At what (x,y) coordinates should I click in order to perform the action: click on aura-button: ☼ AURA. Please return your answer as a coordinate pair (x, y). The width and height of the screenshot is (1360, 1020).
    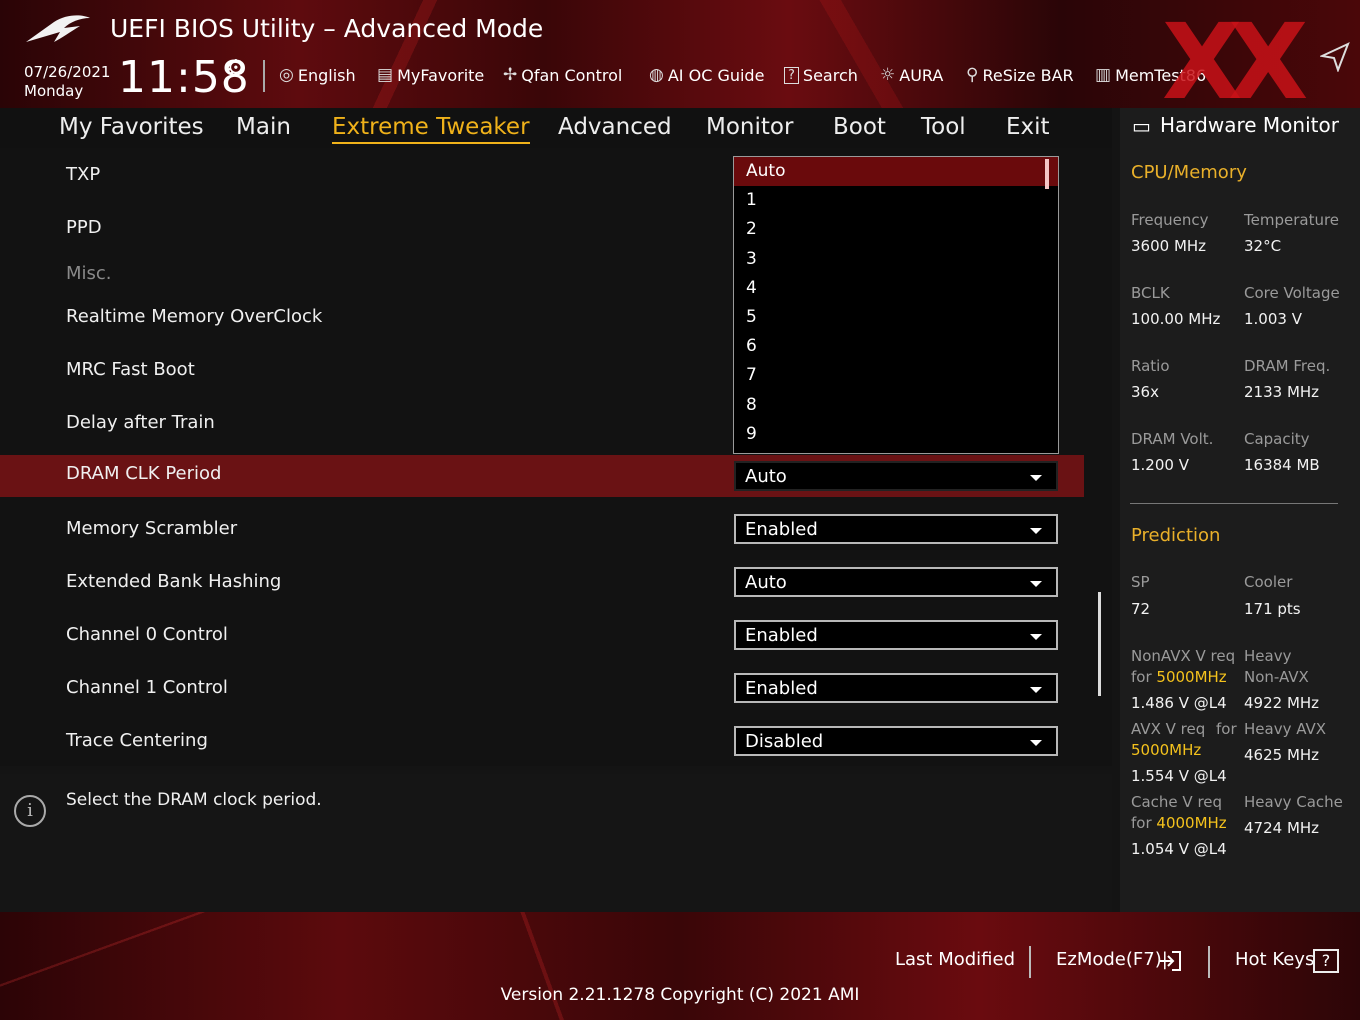
    Looking at the image, I should click on (911, 75).